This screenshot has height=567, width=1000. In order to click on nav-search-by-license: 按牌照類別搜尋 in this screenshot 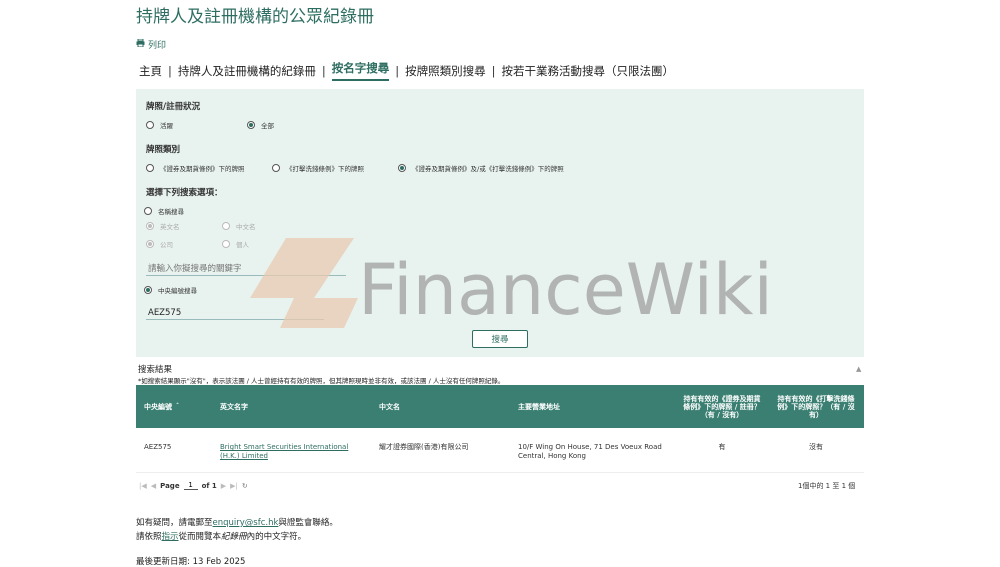, I will do `click(445, 71)`.